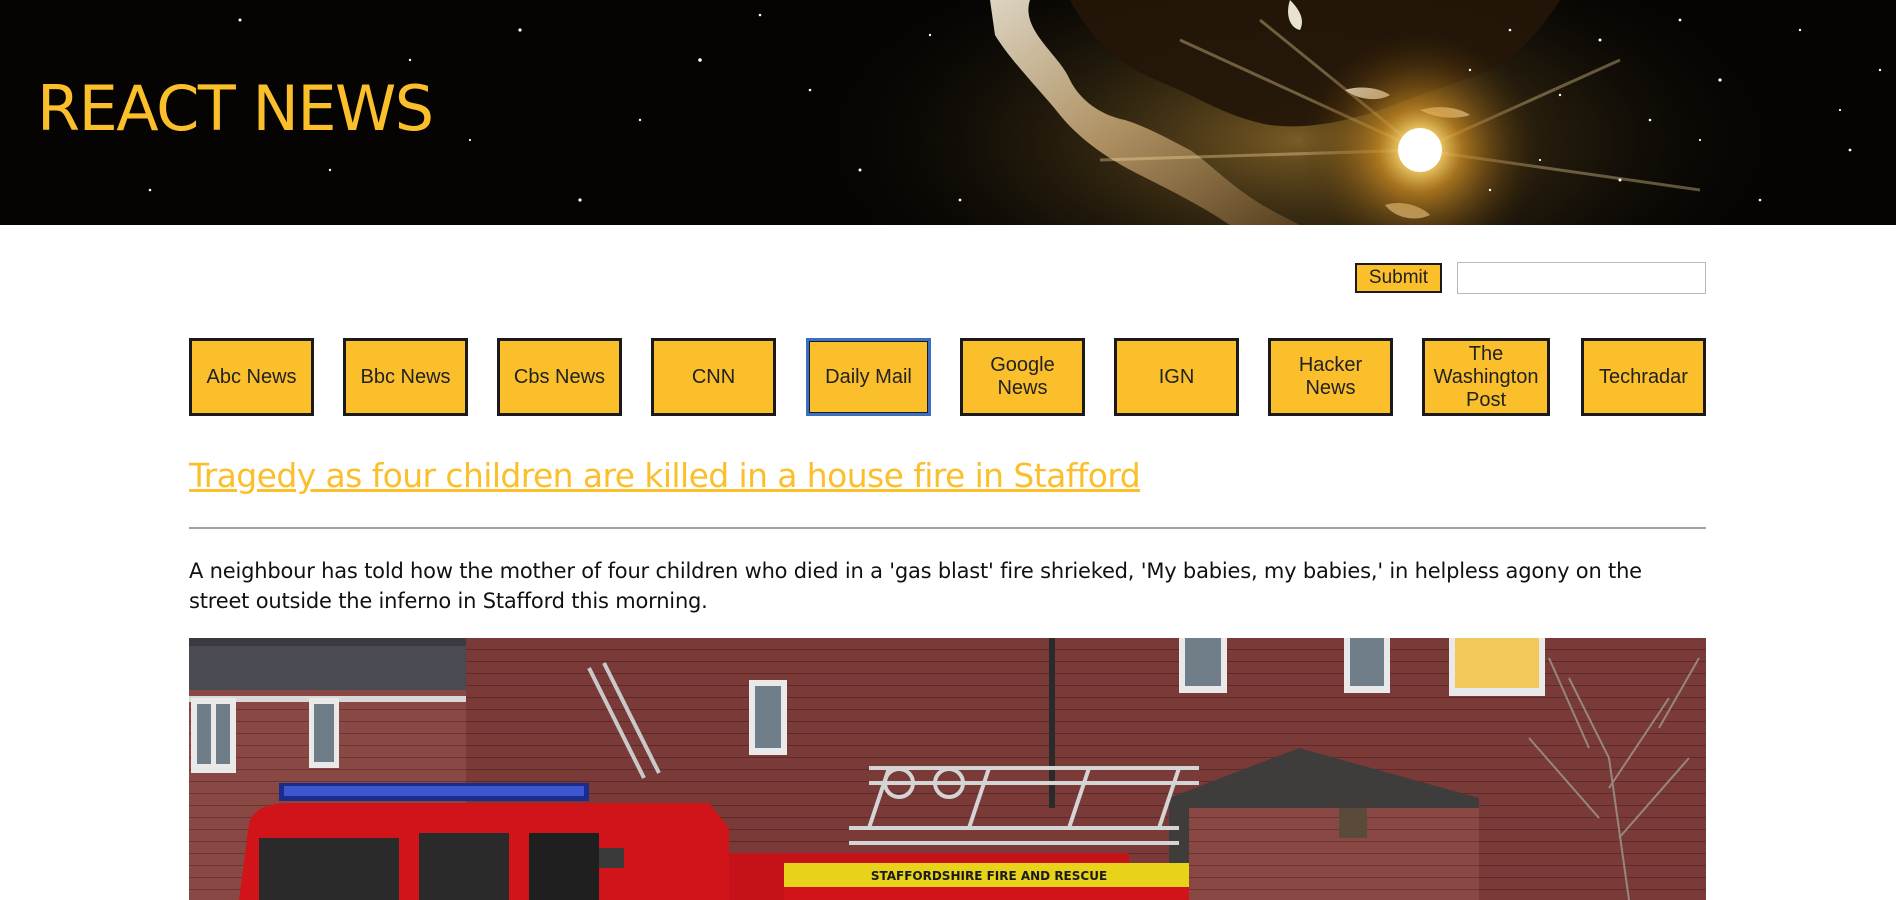 The height and width of the screenshot is (900, 1896). I want to click on source-button-ign: IGN, so click(1176, 377).